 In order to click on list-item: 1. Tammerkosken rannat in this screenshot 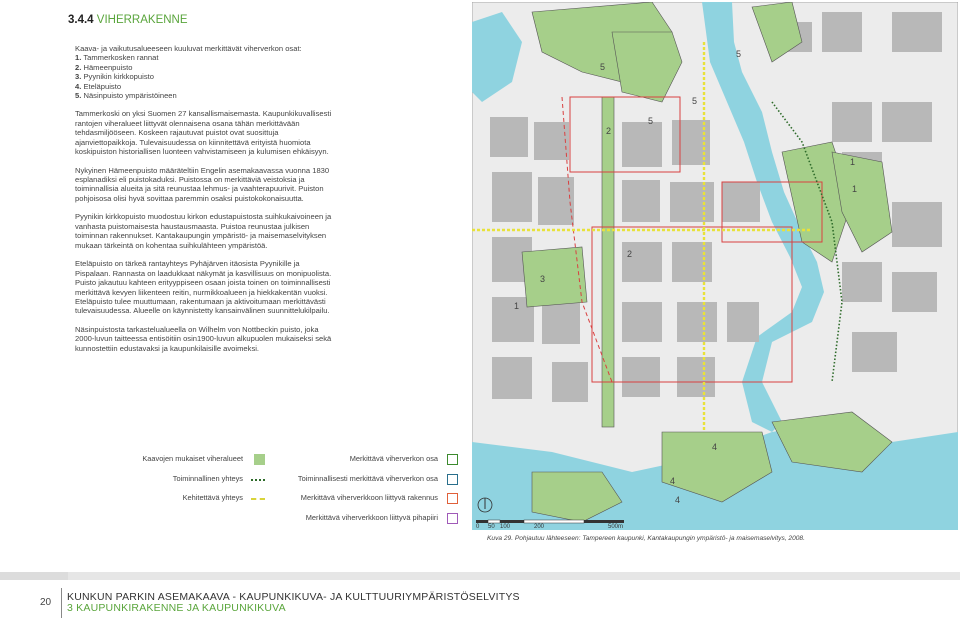, I will do `click(117, 58)`.